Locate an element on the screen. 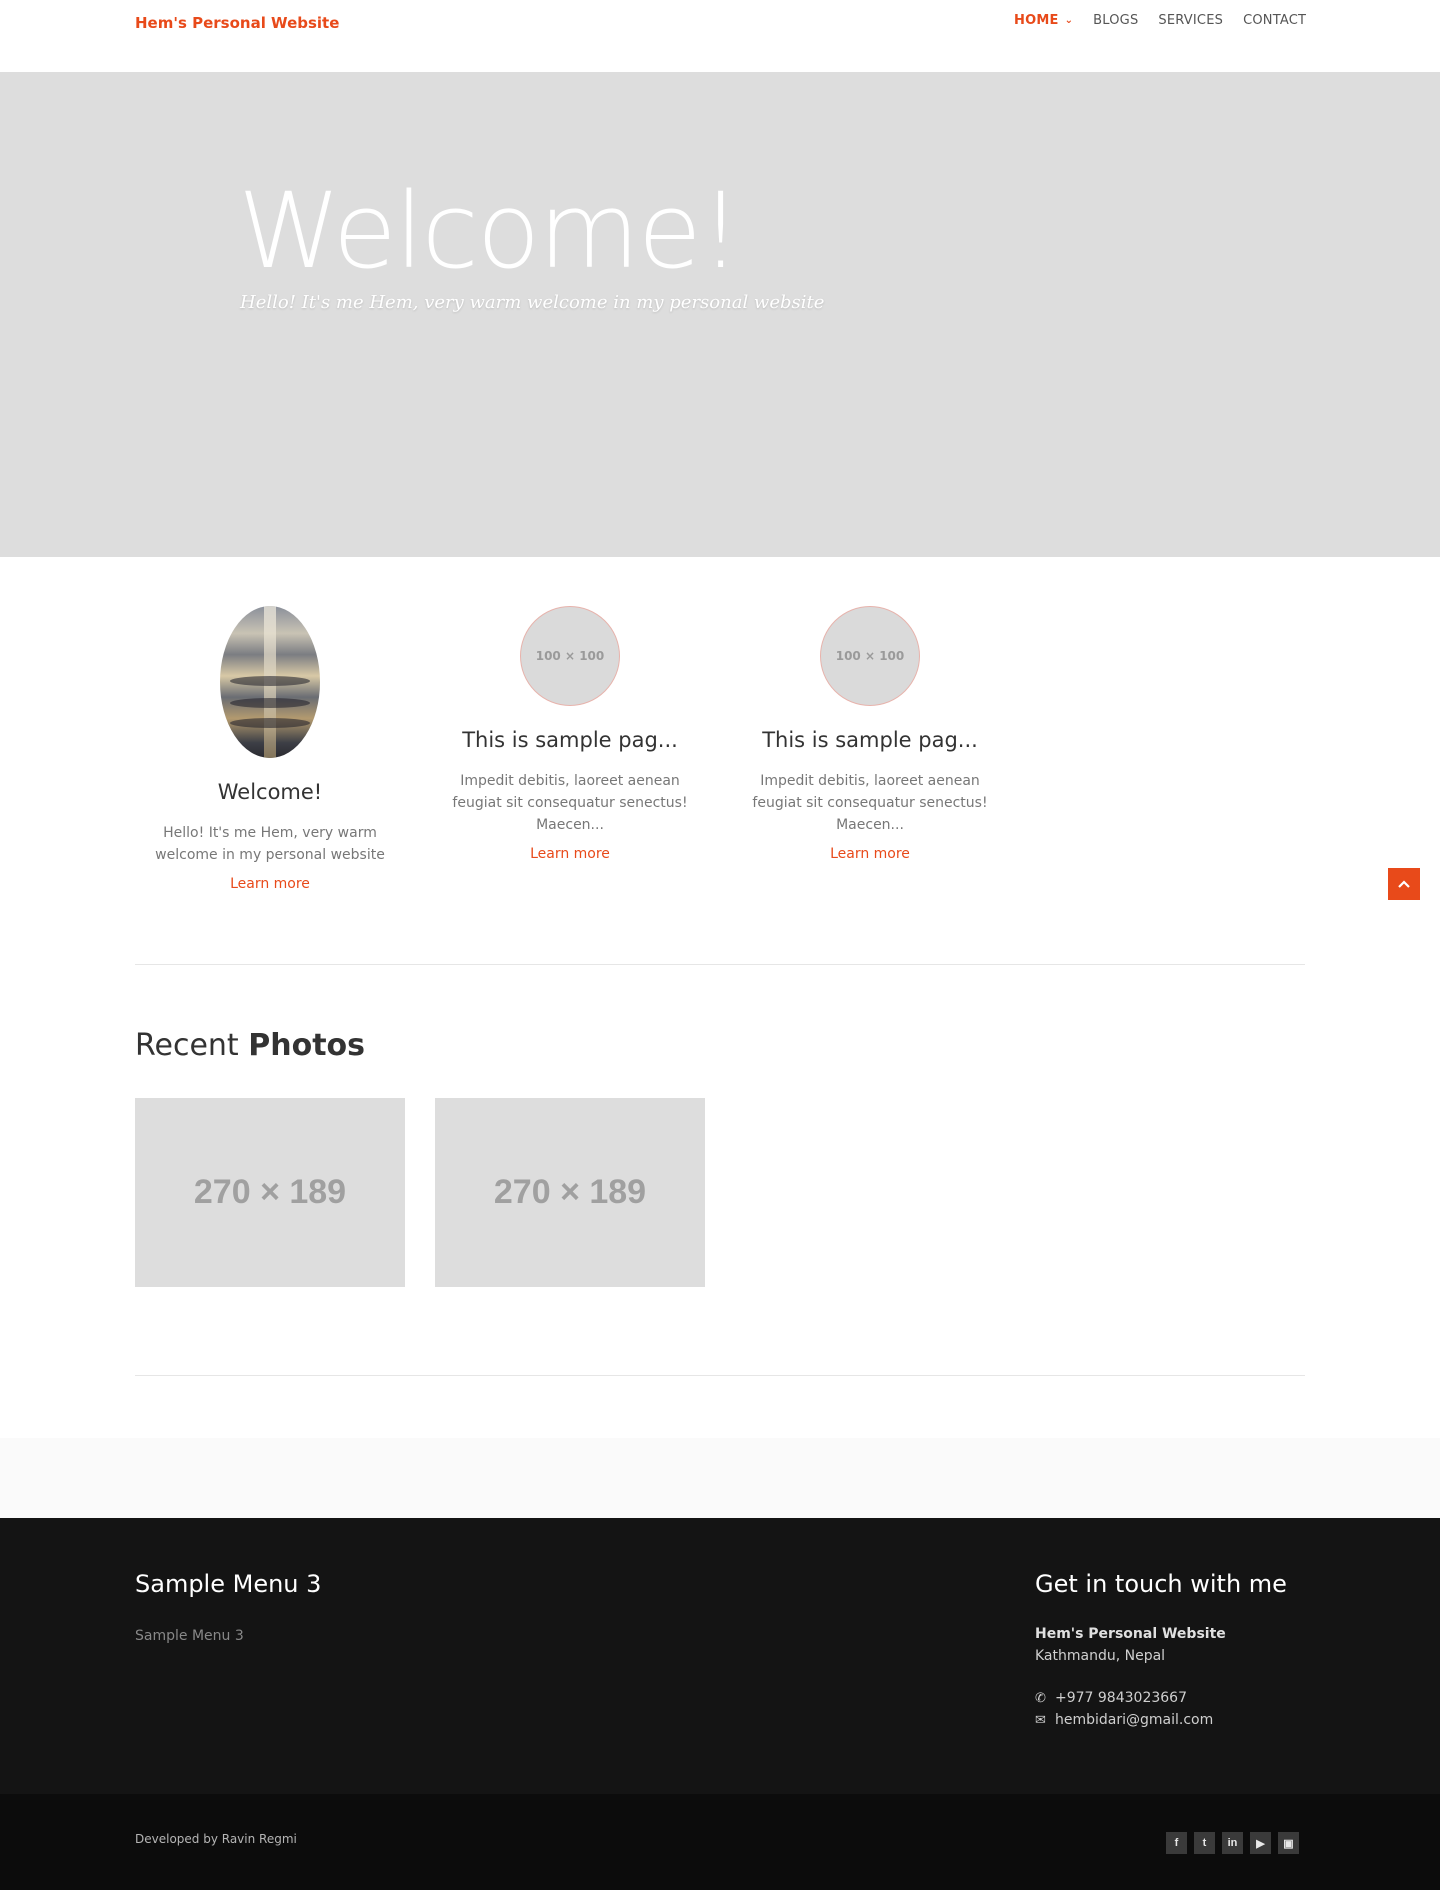 The width and height of the screenshot is (1440, 1890). spacer-band is located at coordinates (720, 1478).